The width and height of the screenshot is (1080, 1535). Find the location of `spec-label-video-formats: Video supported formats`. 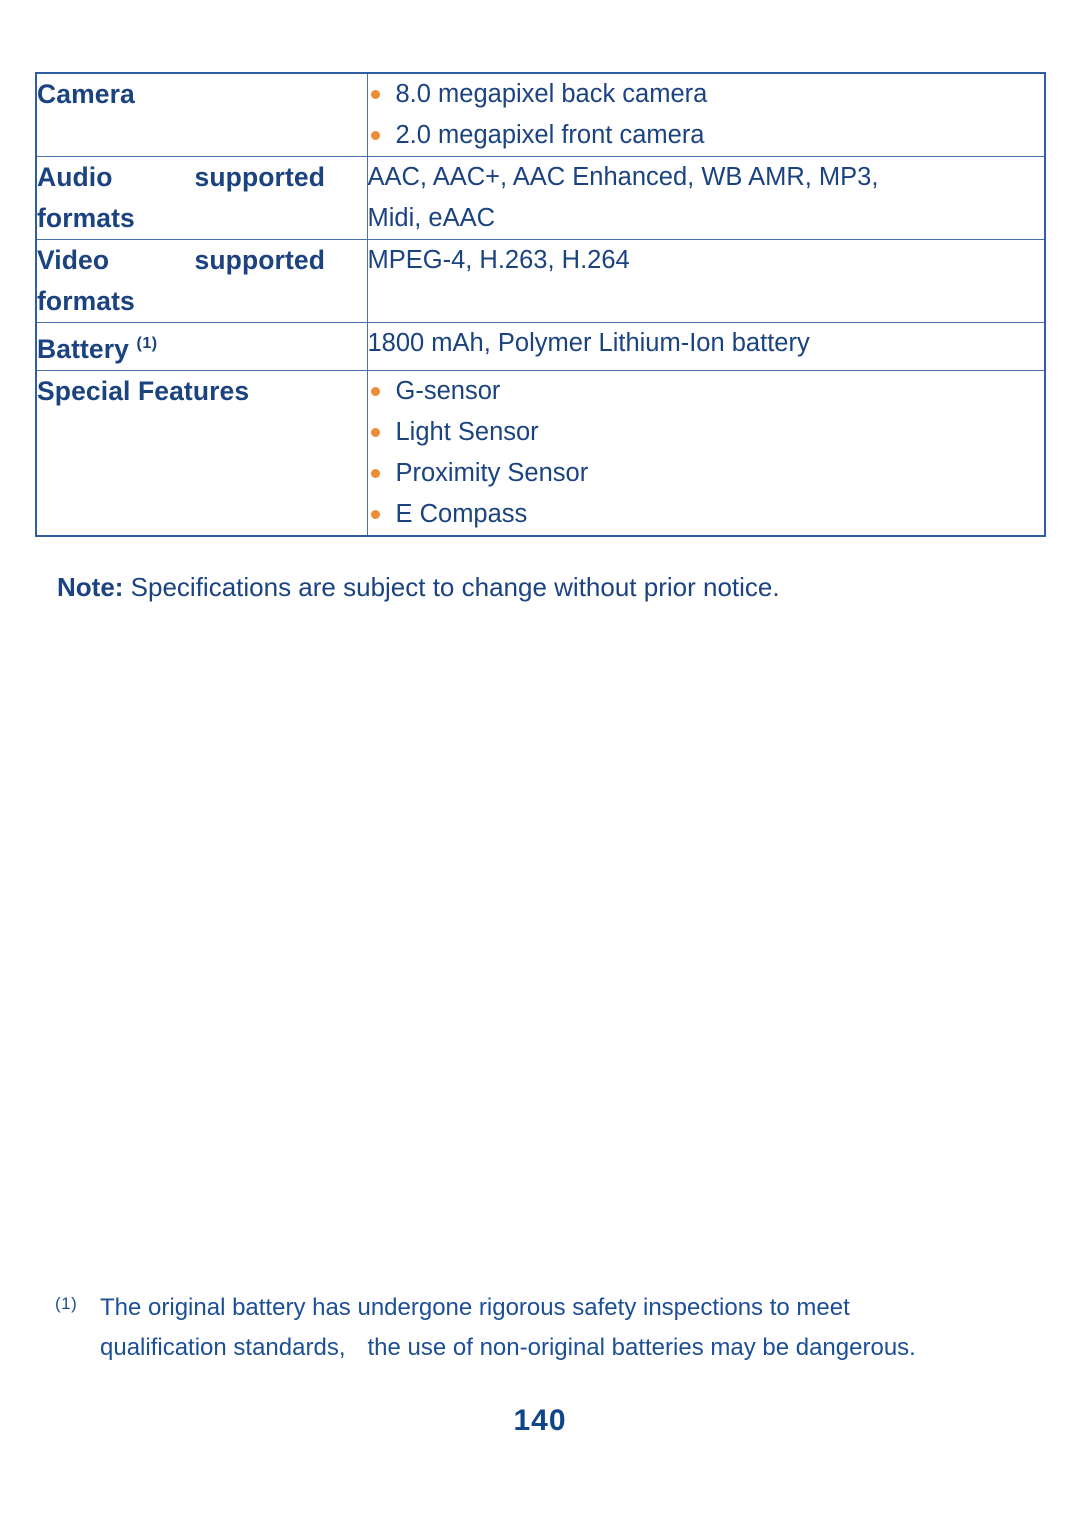

spec-label-video-formats: Video supported formats is located at coordinates (201, 281).